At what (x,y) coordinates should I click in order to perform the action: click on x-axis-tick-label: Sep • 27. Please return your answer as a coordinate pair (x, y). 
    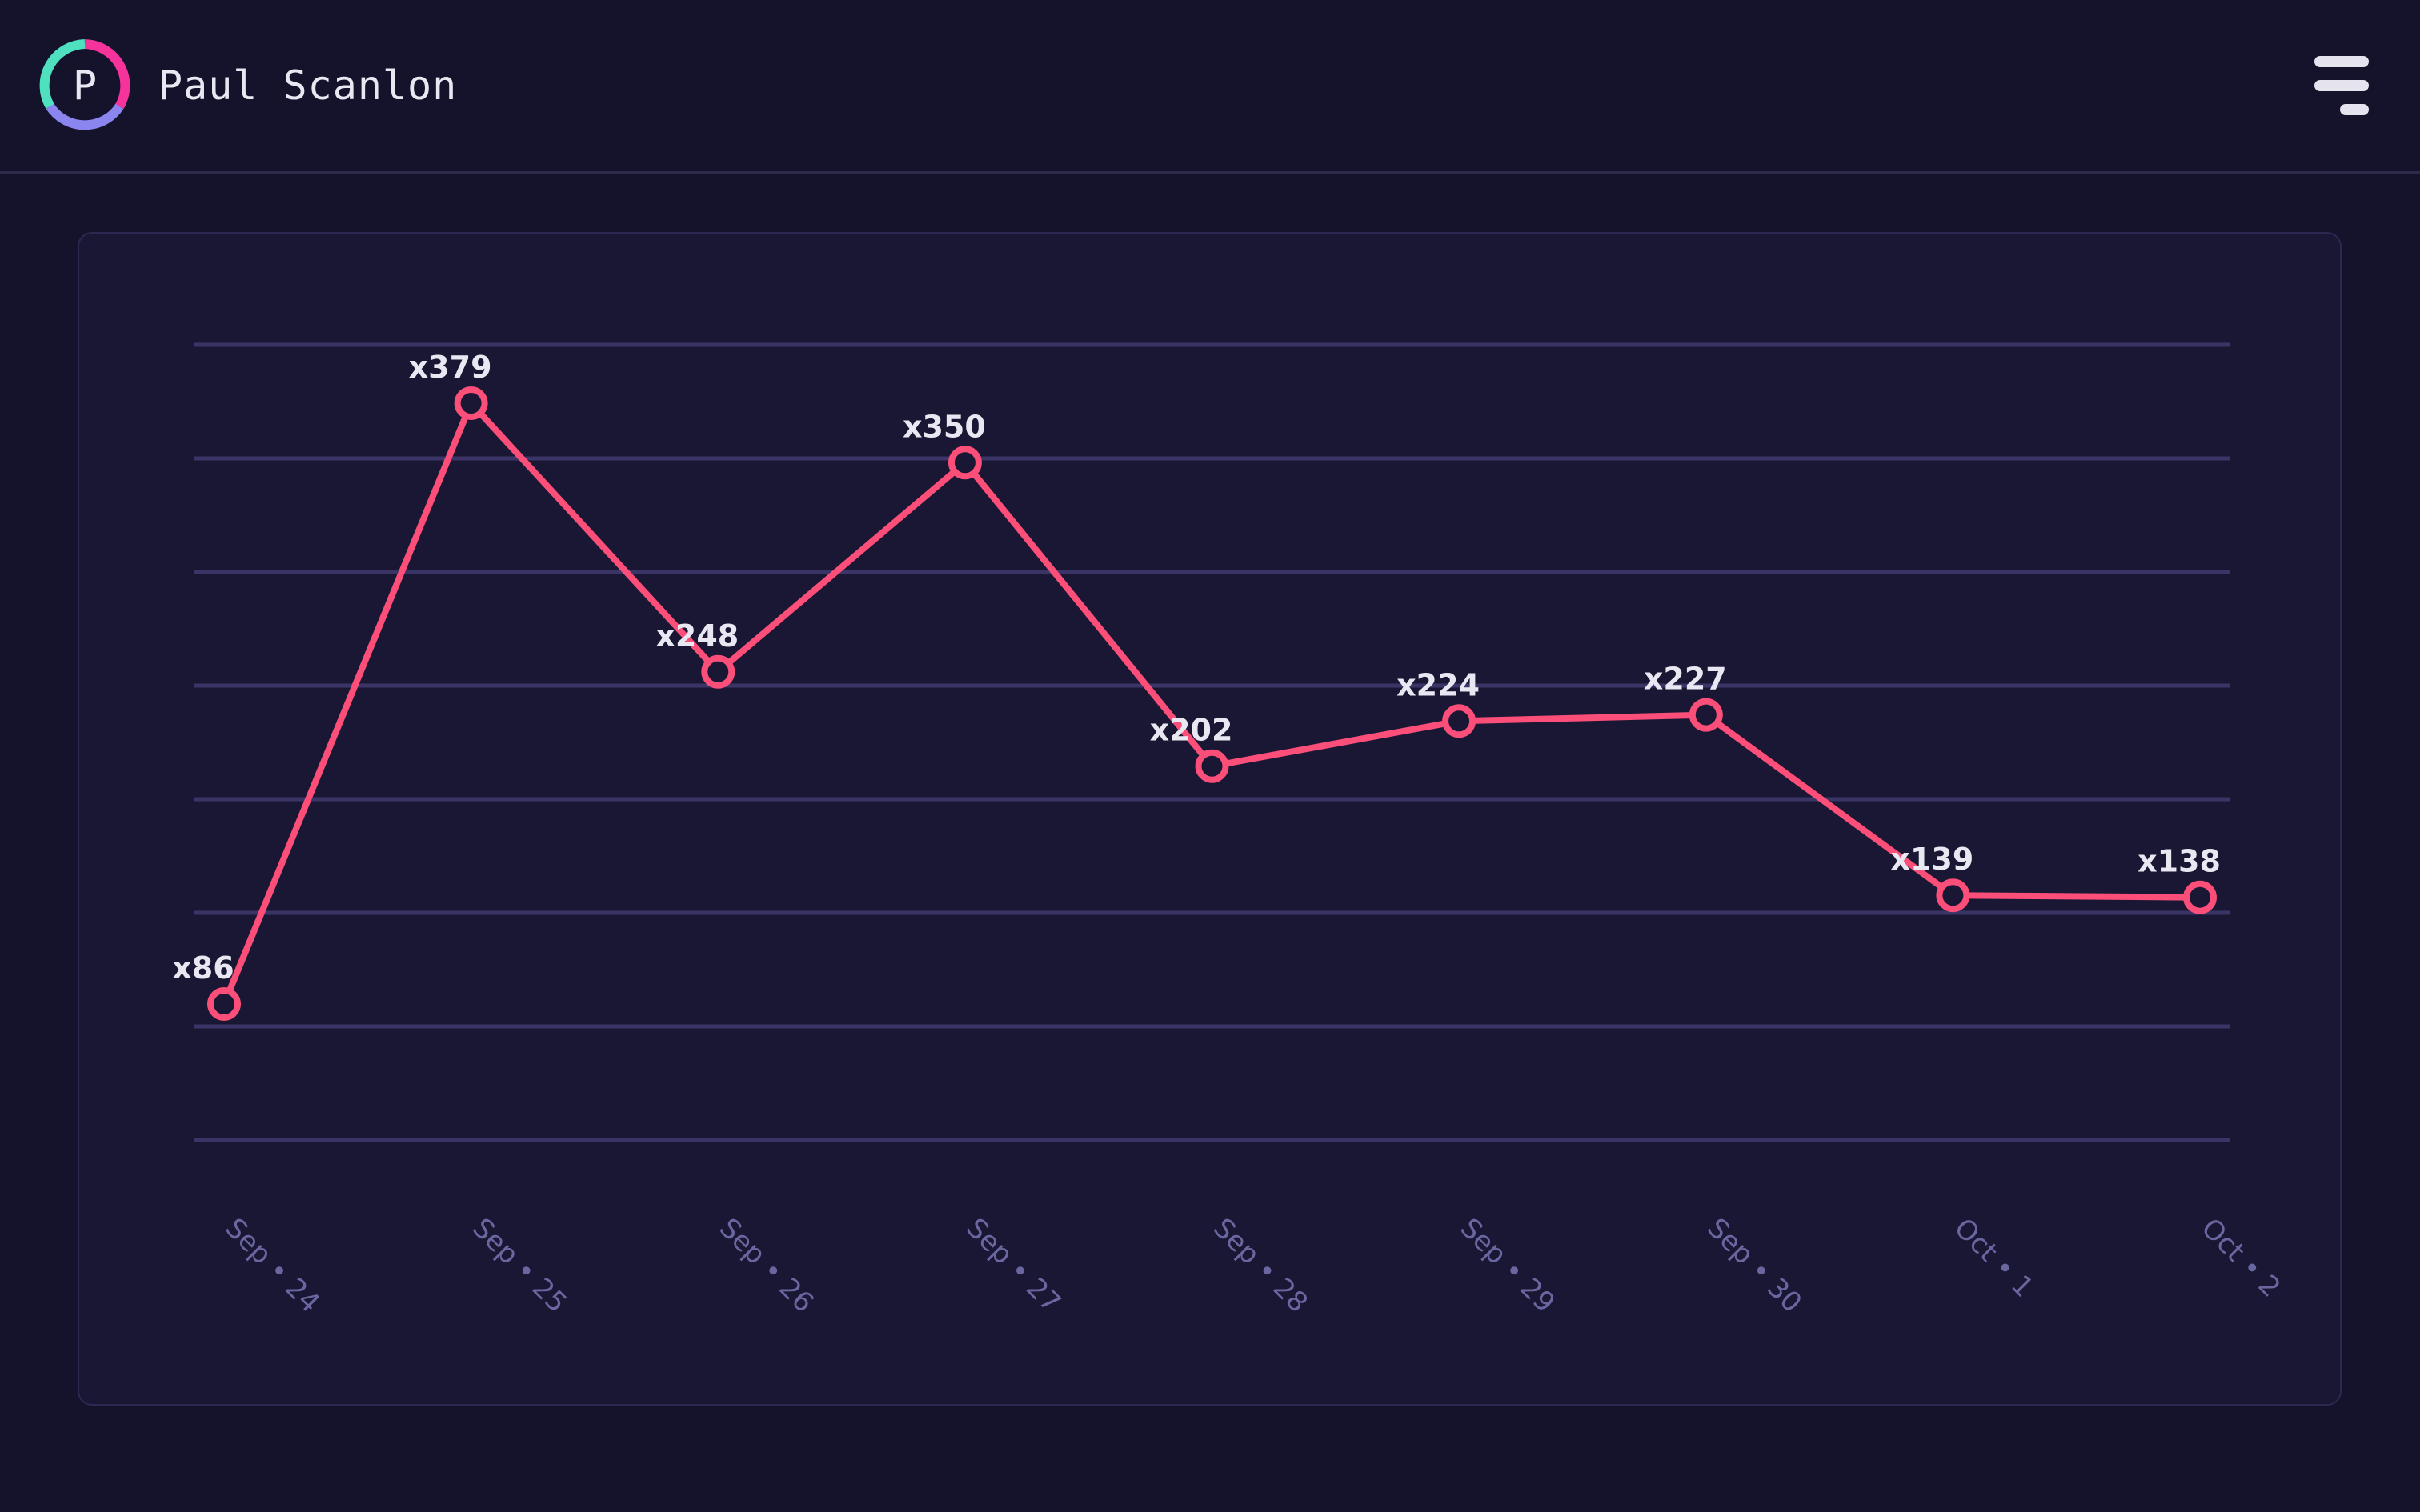
    Looking at the image, I should click on (1014, 1265).